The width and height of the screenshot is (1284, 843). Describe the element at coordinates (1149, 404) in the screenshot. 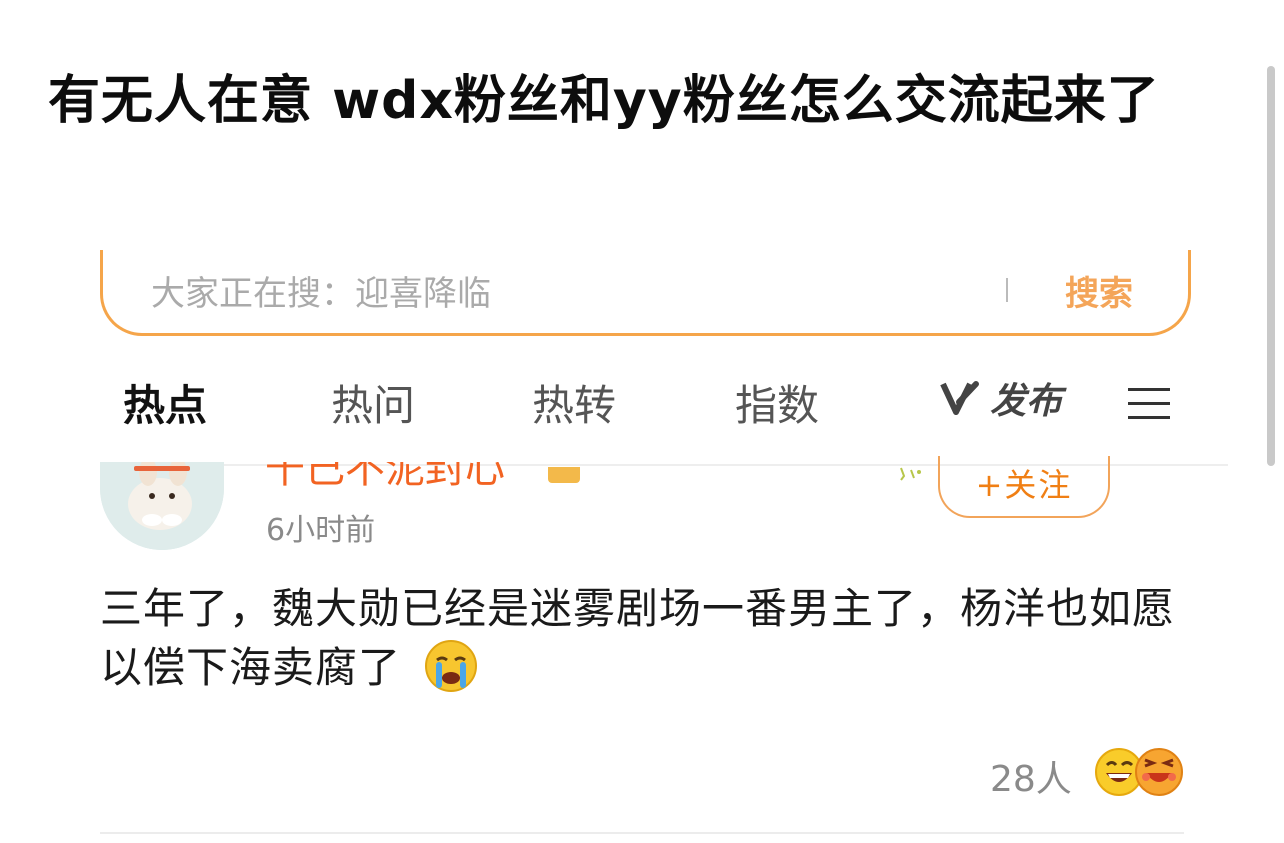

I see `menu-icon` at that location.